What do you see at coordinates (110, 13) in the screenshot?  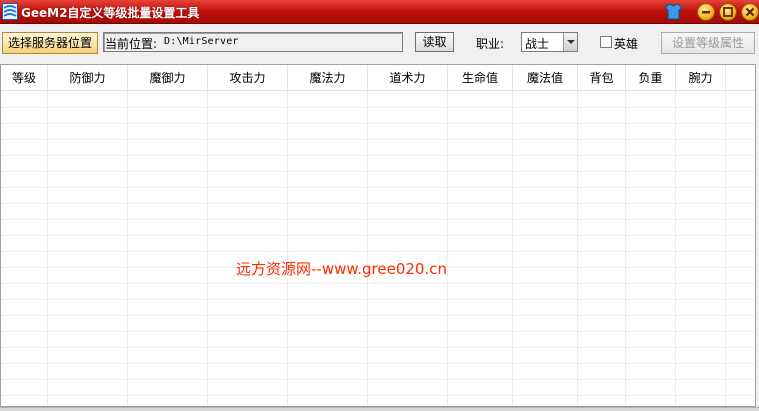 I see `window-title: GeeM2自定义等级批量设置工具` at bounding box center [110, 13].